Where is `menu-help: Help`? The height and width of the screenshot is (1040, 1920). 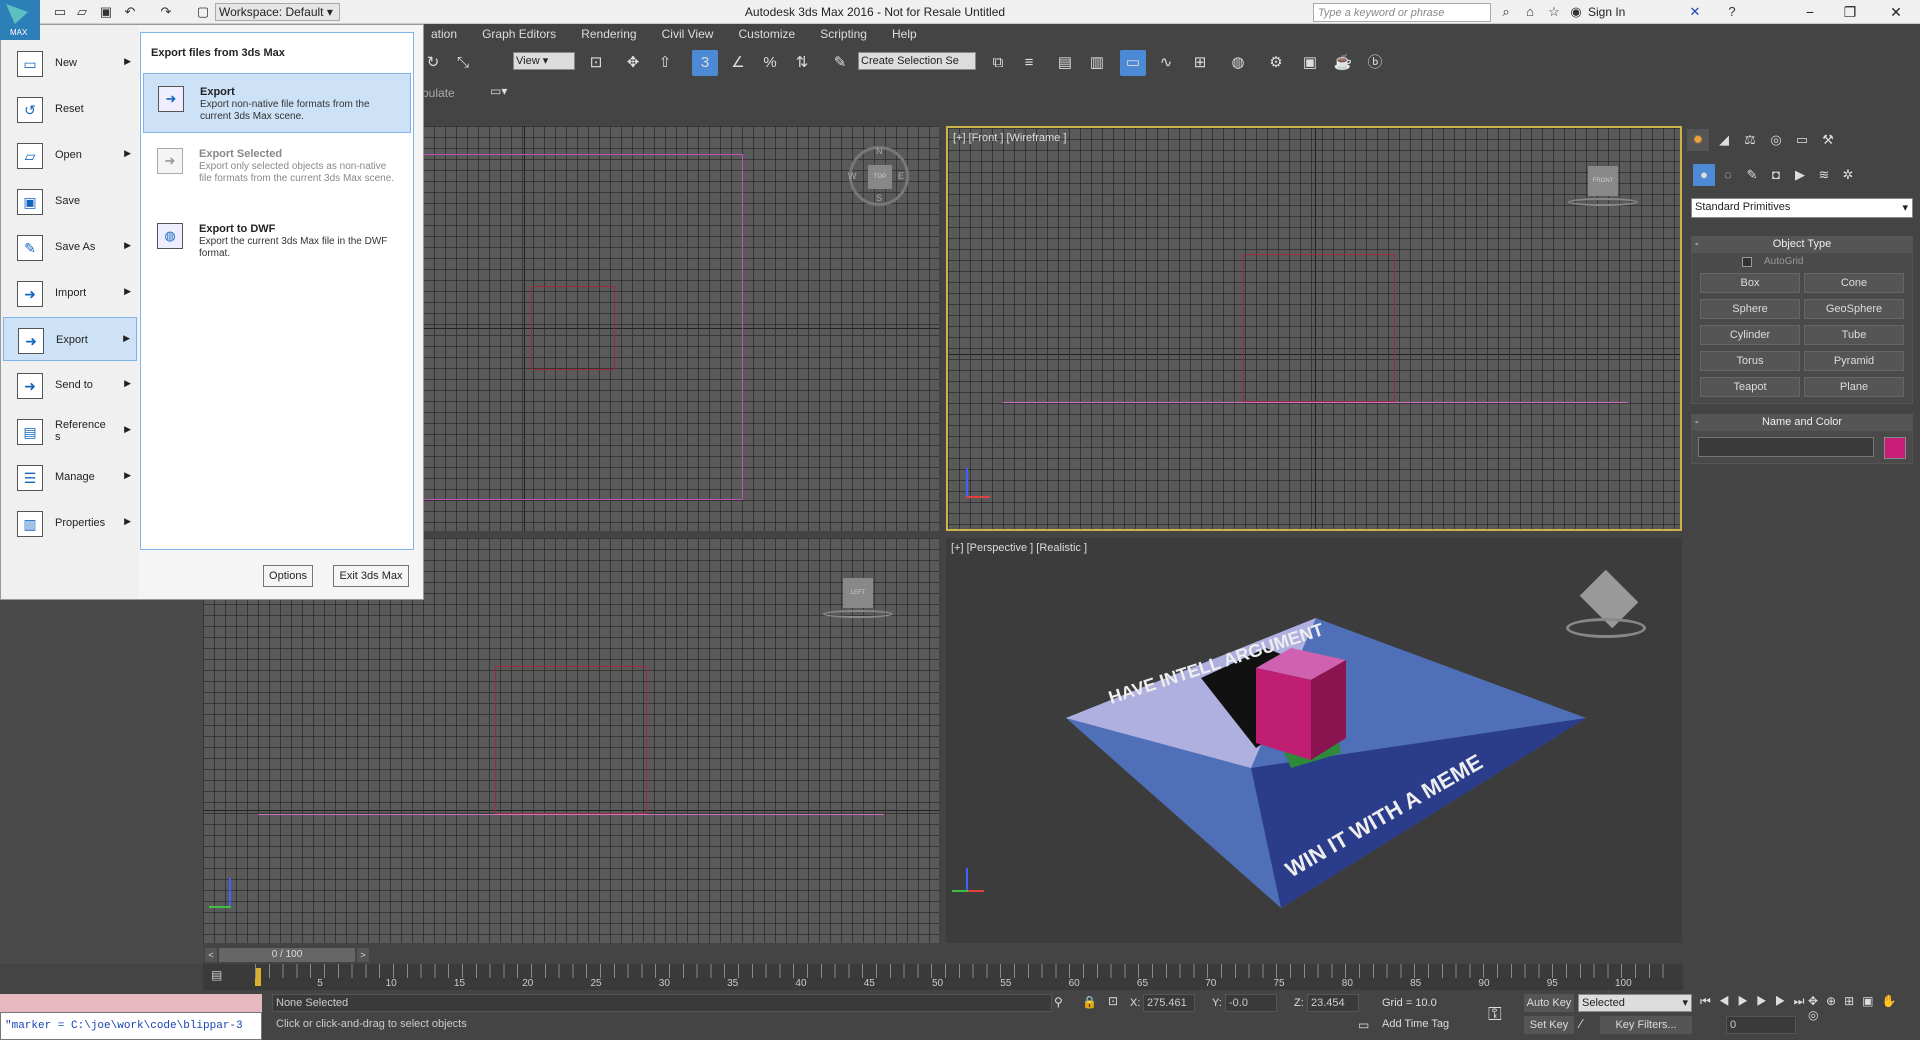
menu-help: Help is located at coordinates (904, 34).